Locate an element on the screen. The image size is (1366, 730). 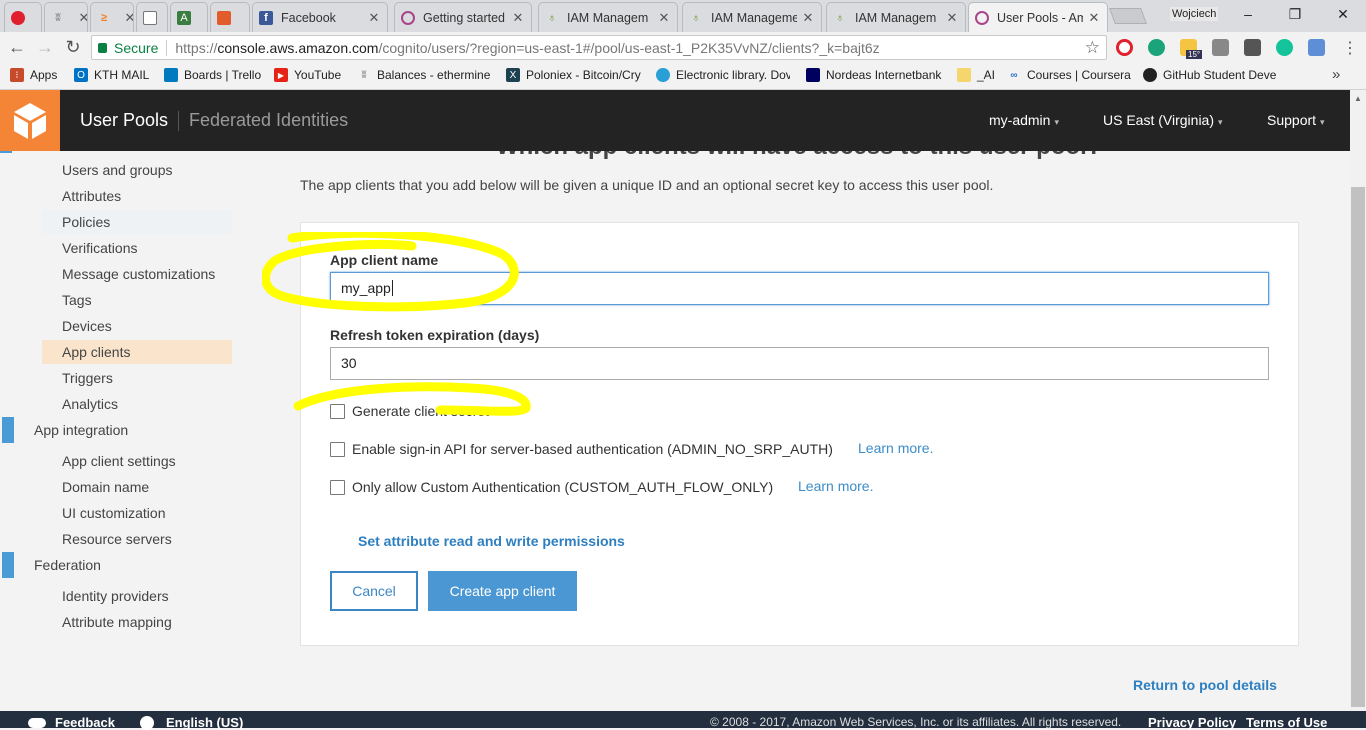
bookmark-library: Electronic library. Dov is located at coordinates (723, 75).